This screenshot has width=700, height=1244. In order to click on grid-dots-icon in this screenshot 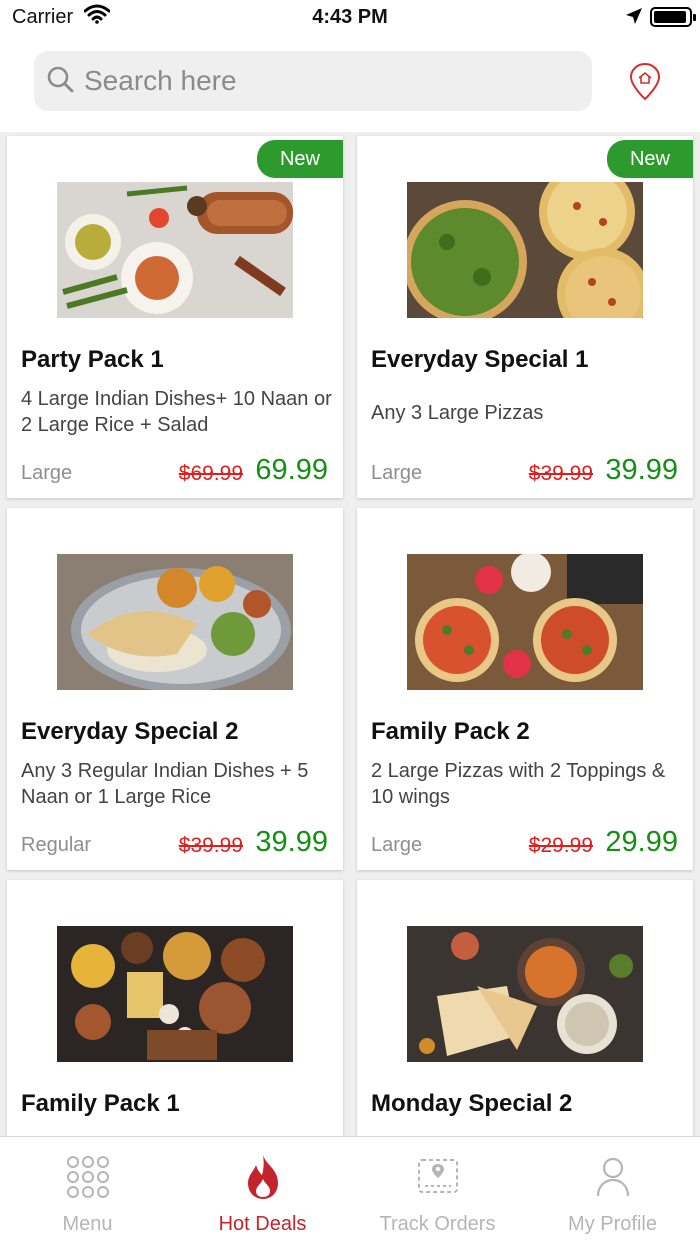, I will do `click(87, 1177)`.